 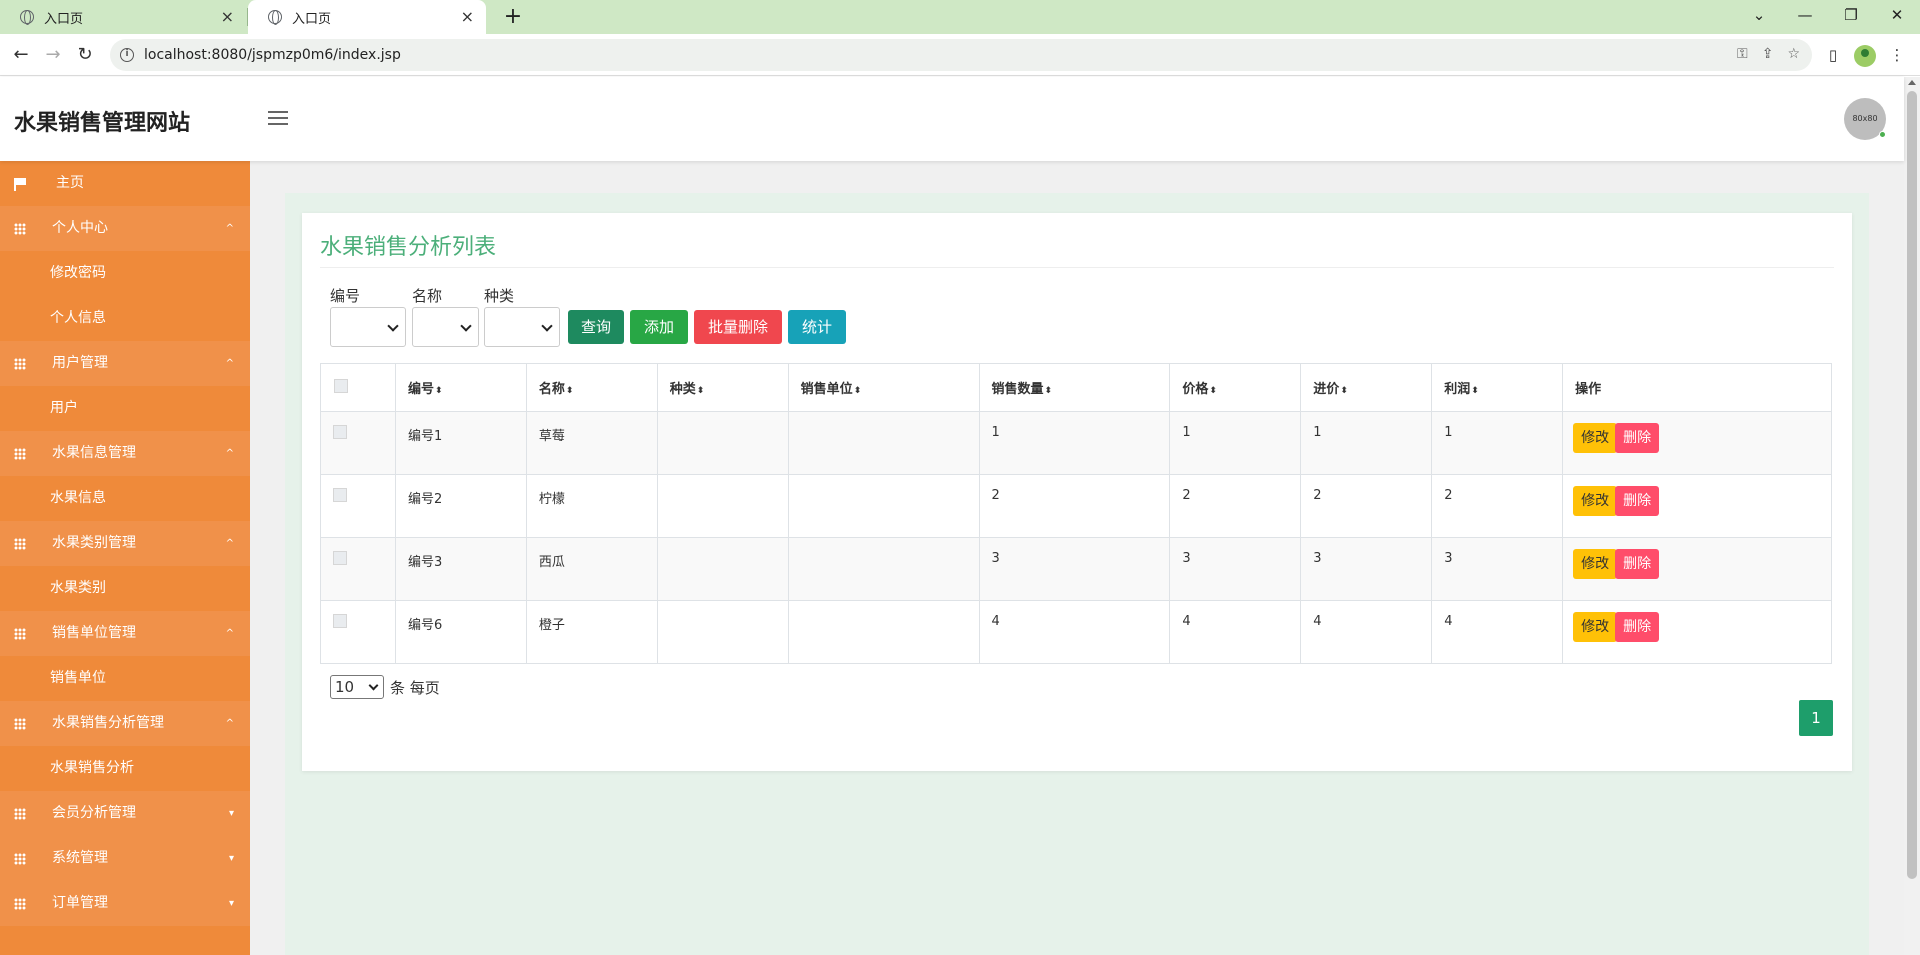 What do you see at coordinates (125, 858) in the screenshot?
I see `sidebar-group: 系统管理 ▾` at bounding box center [125, 858].